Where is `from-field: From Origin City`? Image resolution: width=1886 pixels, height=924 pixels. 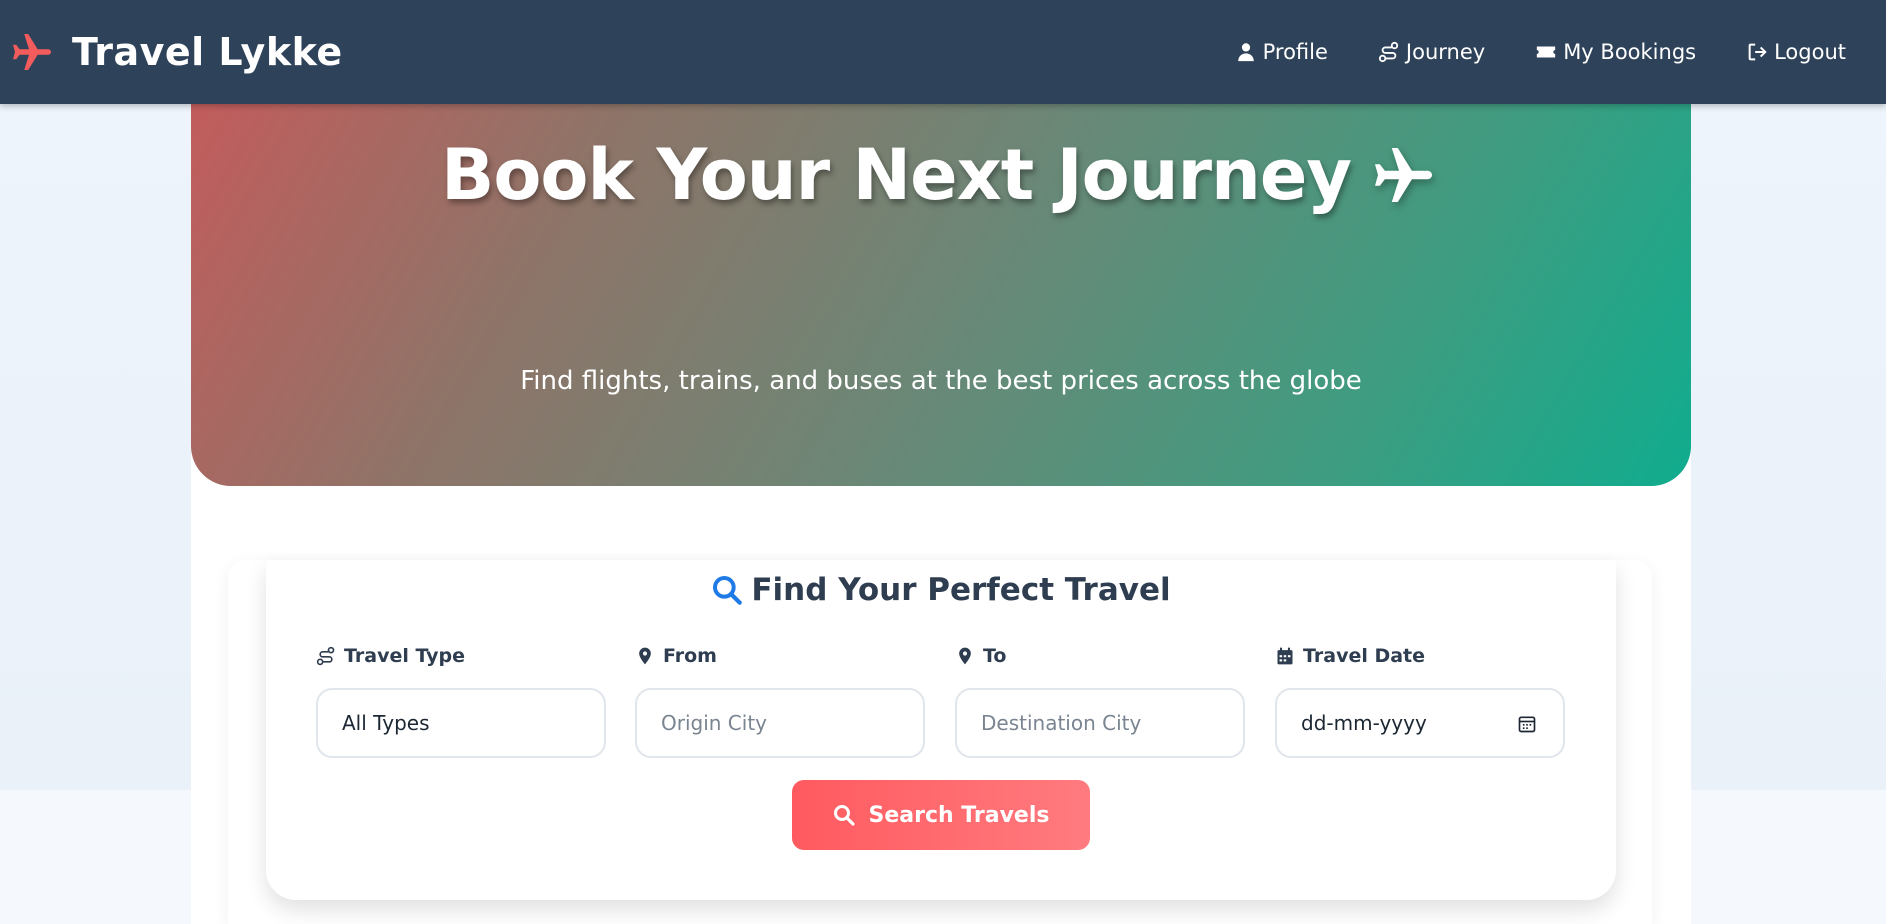
from-field: From Origin City is located at coordinates (780, 700).